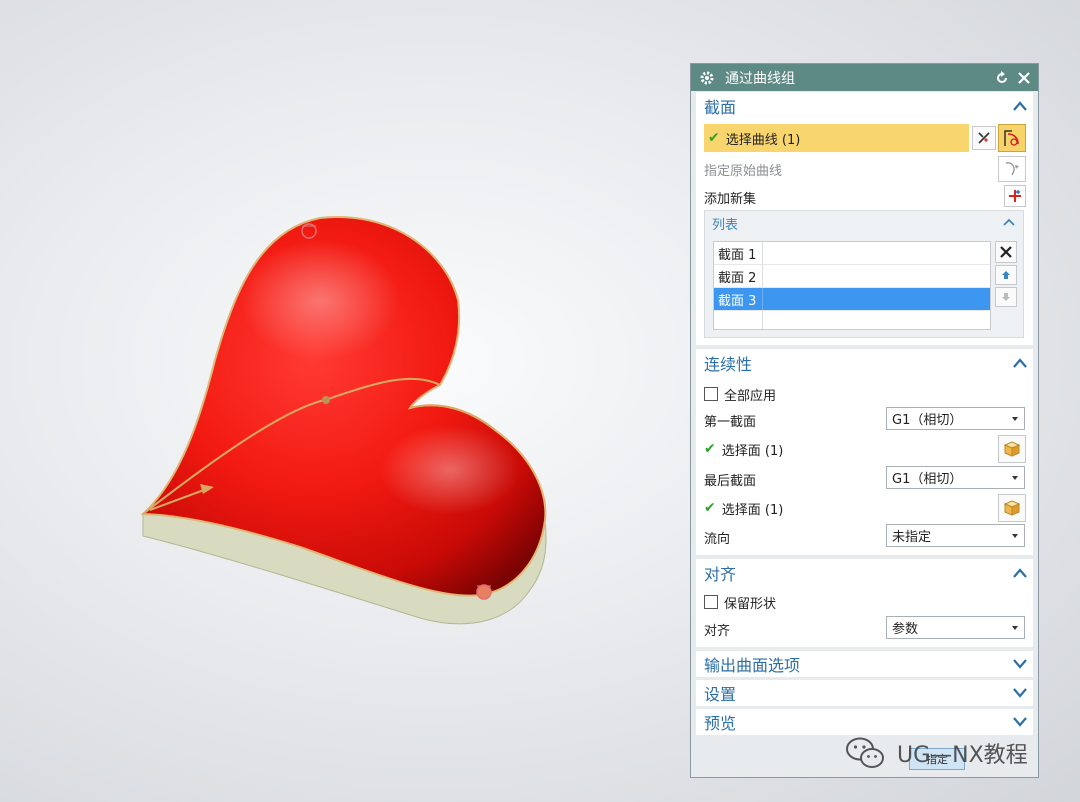 Image resolution: width=1080 pixels, height=802 pixels. I want to click on watermark: UG—NX教程, so click(936, 753).